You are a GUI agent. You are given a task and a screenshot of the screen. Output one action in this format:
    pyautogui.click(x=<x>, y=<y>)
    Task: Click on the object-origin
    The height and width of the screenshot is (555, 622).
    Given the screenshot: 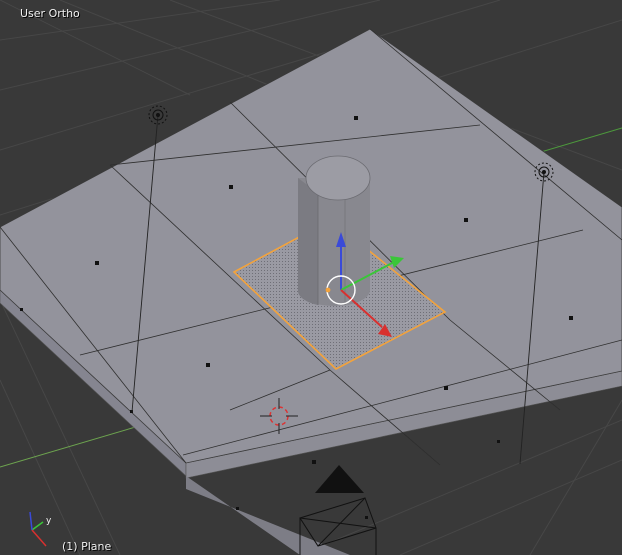 What is the action you would take?
    pyautogui.click(x=328, y=290)
    